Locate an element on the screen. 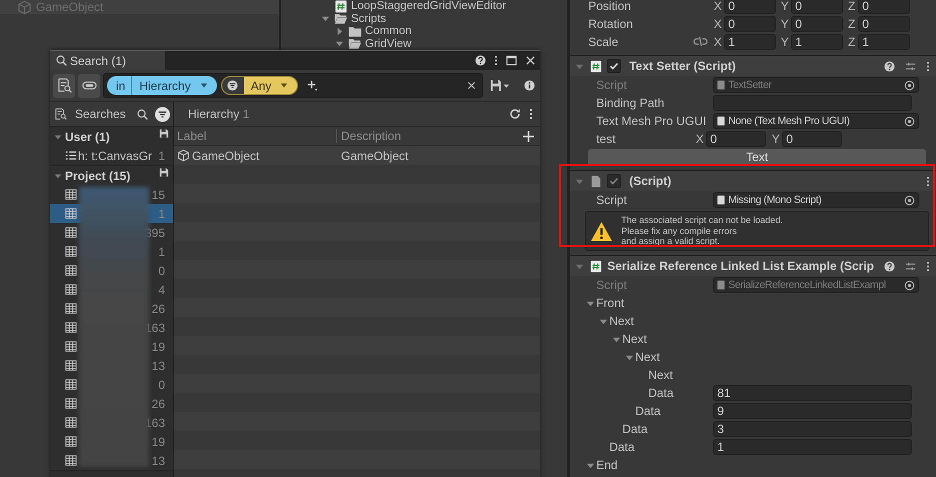 The image size is (936, 477). filter-icon is located at coordinates (162, 114).